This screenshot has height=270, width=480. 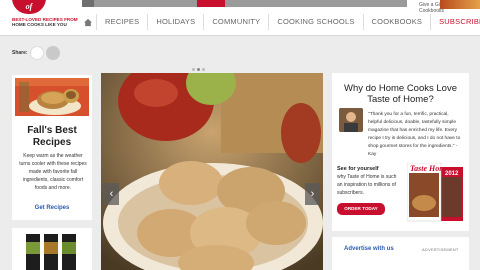 I want to click on magazine-title: Taste Home, so click(x=429, y=168).